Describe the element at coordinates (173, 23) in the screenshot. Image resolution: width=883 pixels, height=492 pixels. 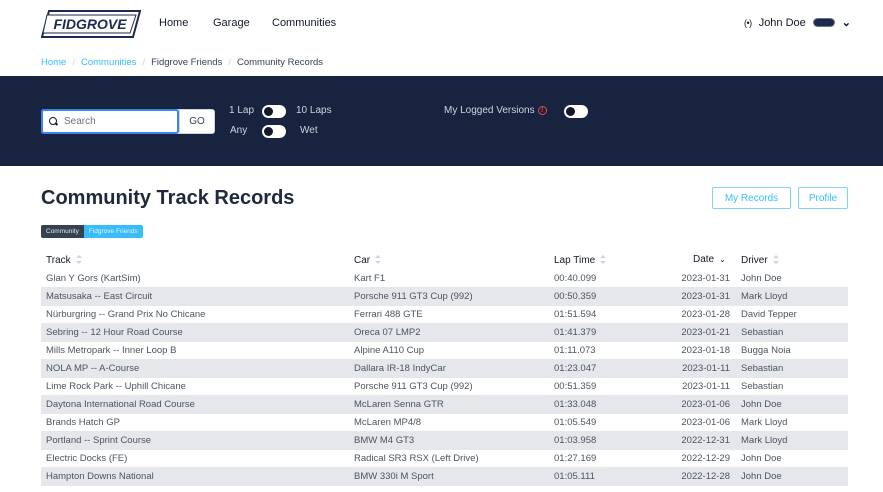
I see `nav-home-link: Home` at that location.